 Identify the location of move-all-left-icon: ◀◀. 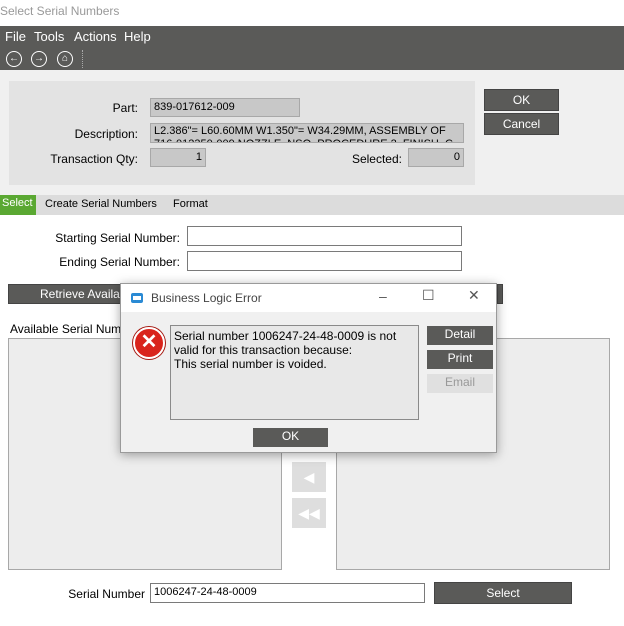
(309, 513).